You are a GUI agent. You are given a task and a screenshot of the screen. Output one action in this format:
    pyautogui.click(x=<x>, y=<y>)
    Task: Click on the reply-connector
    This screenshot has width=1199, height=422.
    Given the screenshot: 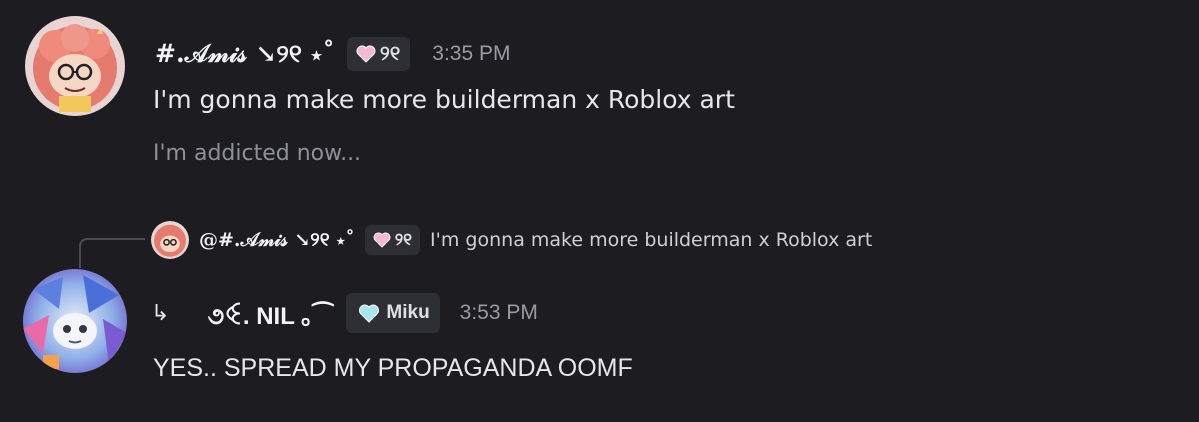 What is the action you would take?
    pyautogui.click(x=112, y=253)
    